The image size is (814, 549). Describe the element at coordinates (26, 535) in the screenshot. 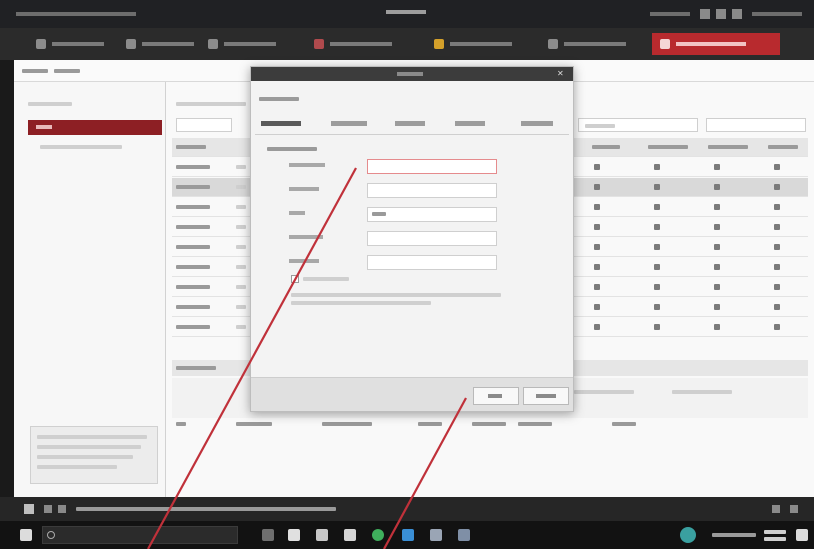

I see `start-icon` at that location.